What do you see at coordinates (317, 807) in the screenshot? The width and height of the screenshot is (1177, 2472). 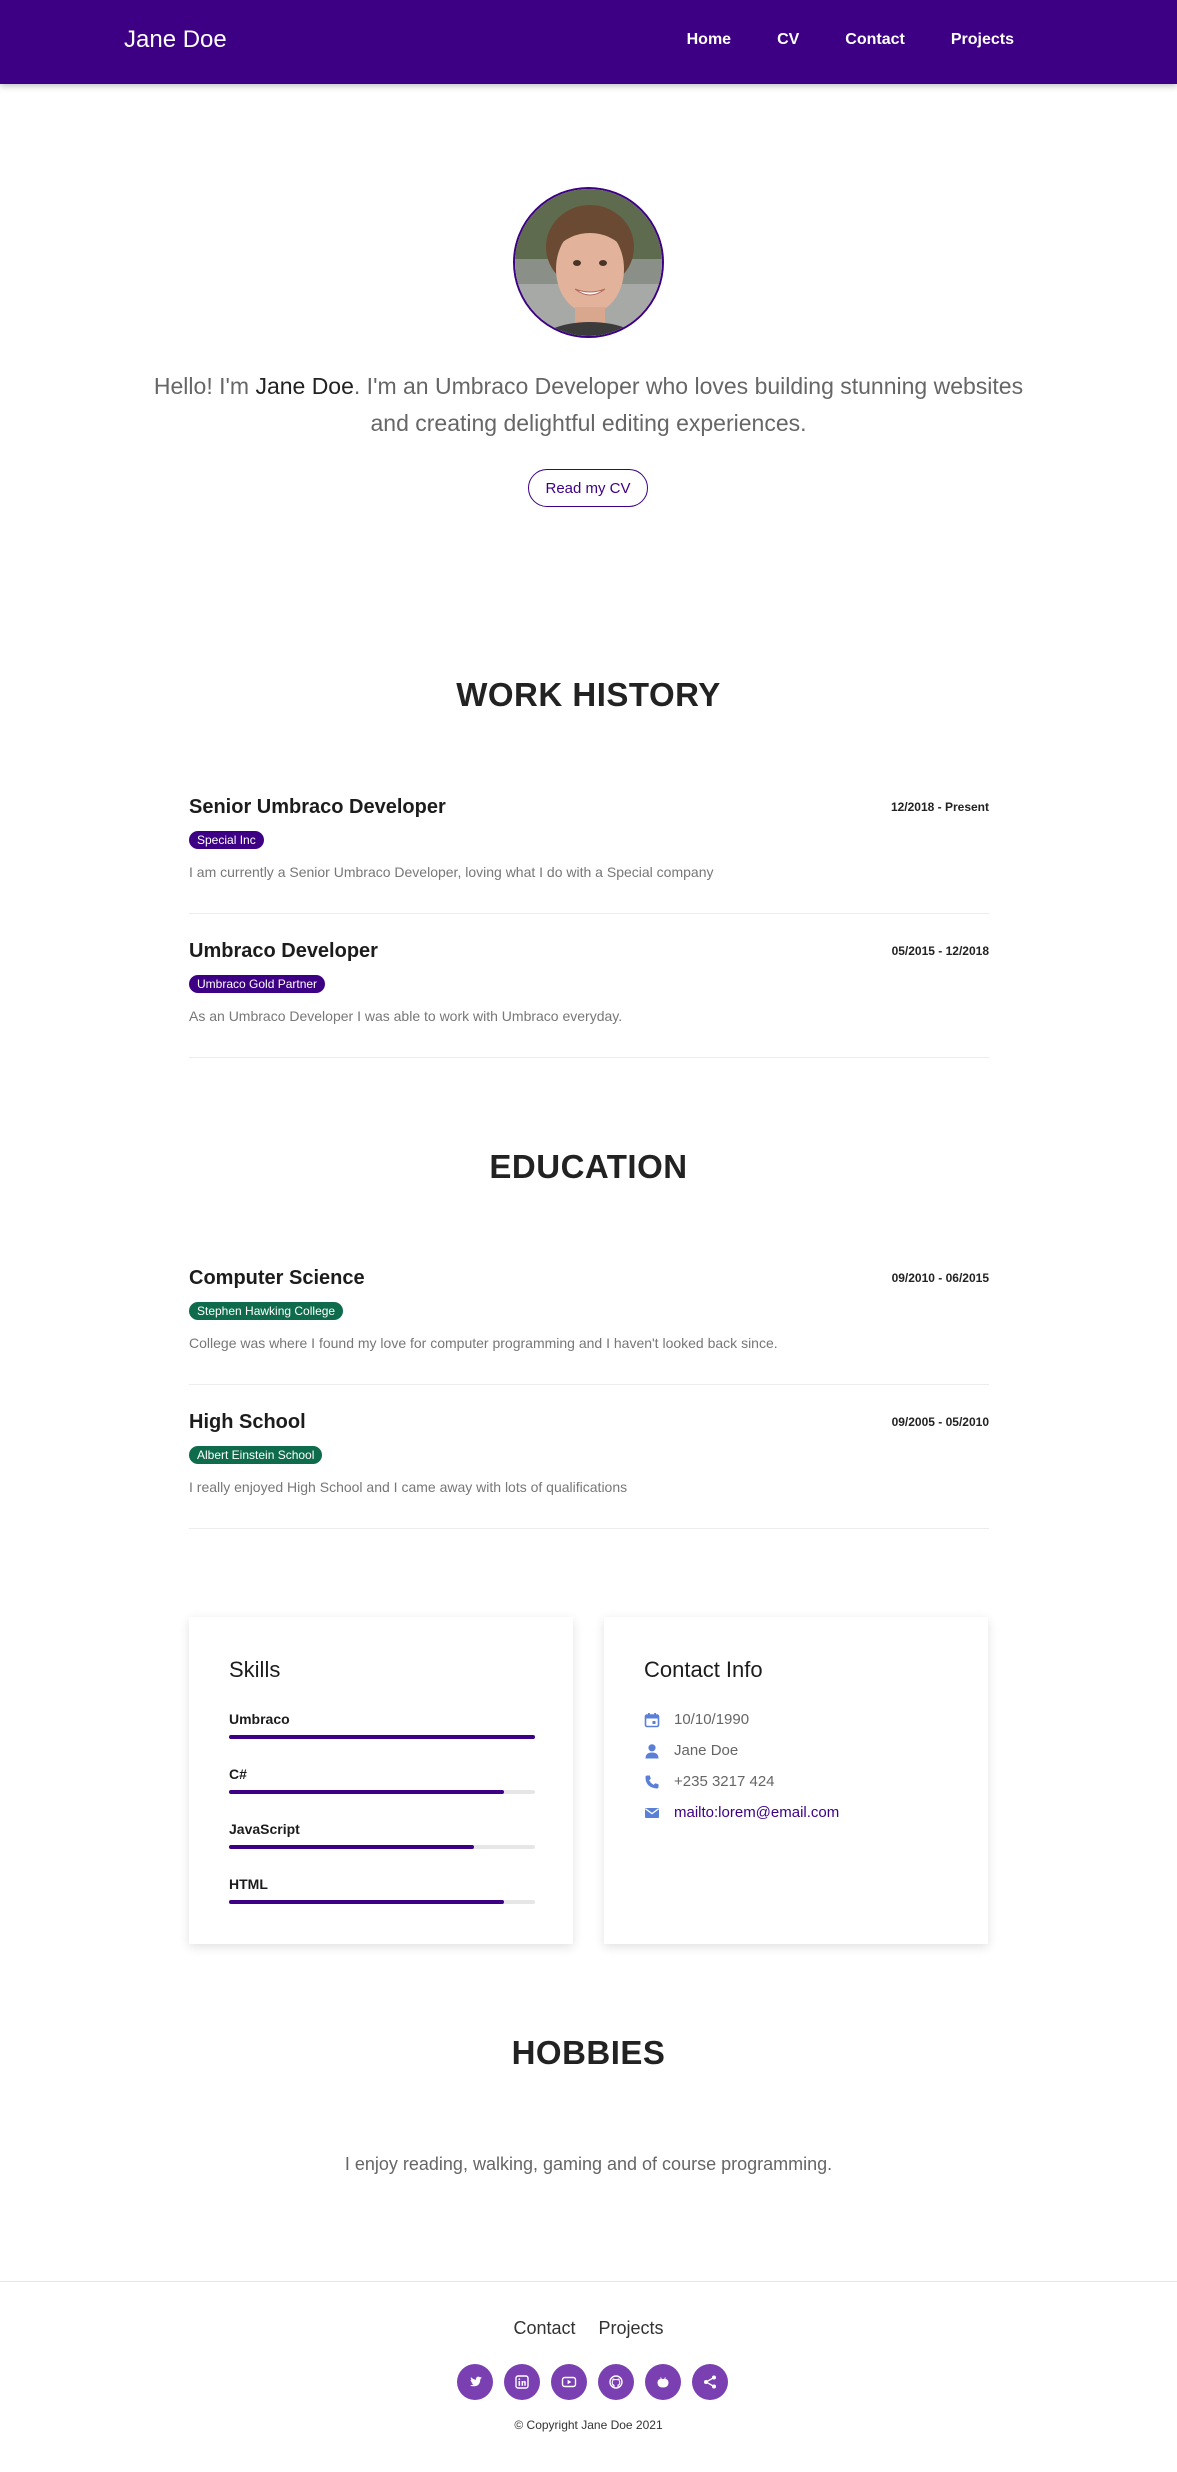 I see `job-title: Senior Umbraco Developer` at bounding box center [317, 807].